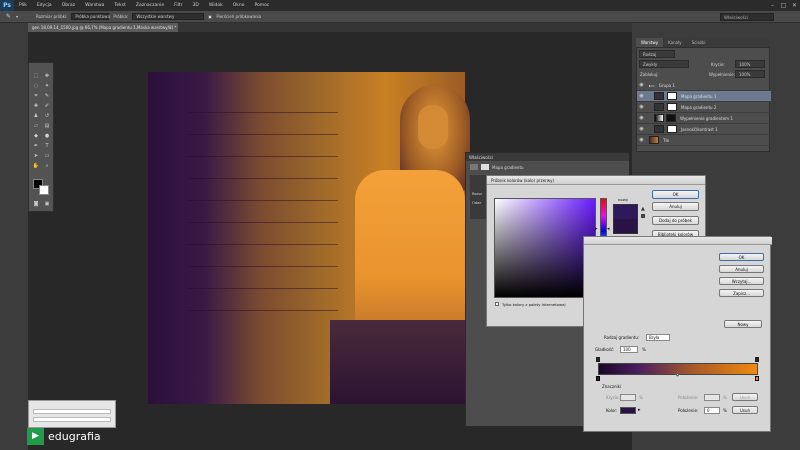 The image size is (800, 450). Describe the element at coordinates (433, 127) in the screenshot. I see `photo-face` at that location.